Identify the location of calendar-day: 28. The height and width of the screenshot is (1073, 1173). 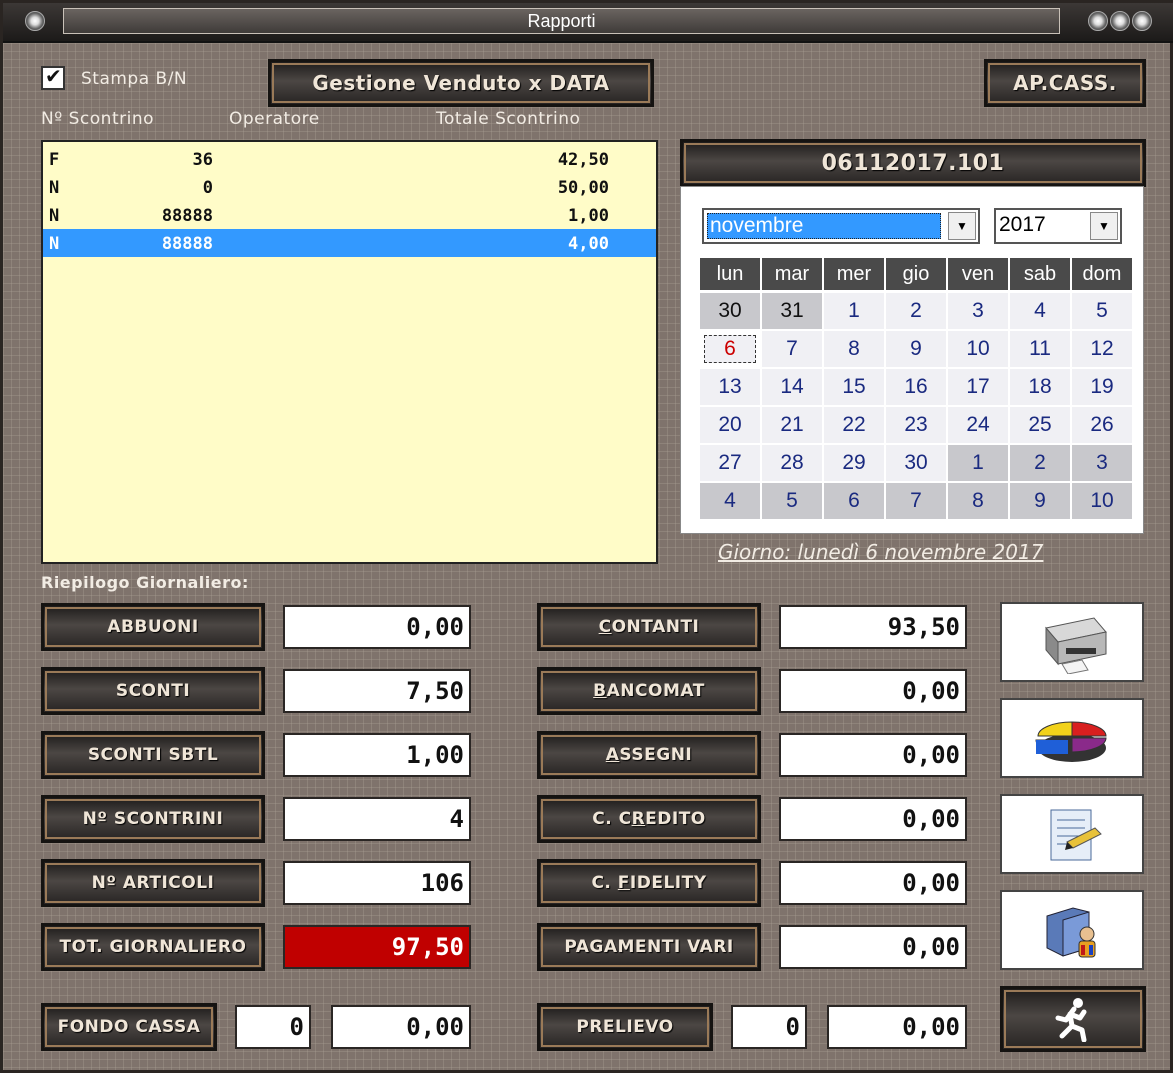
(792, 463).